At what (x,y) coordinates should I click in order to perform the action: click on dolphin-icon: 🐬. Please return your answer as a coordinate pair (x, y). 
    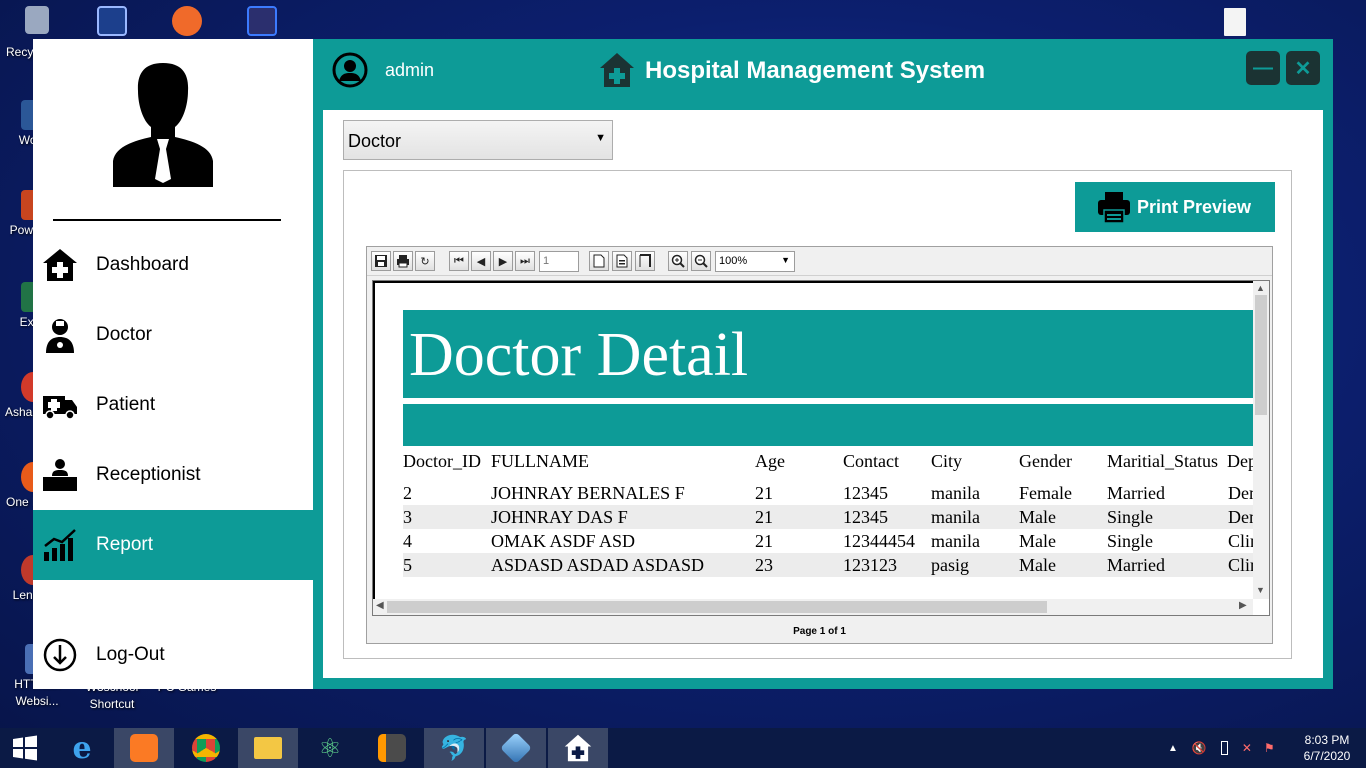
    Looking at the image, I should click on (454, 748).